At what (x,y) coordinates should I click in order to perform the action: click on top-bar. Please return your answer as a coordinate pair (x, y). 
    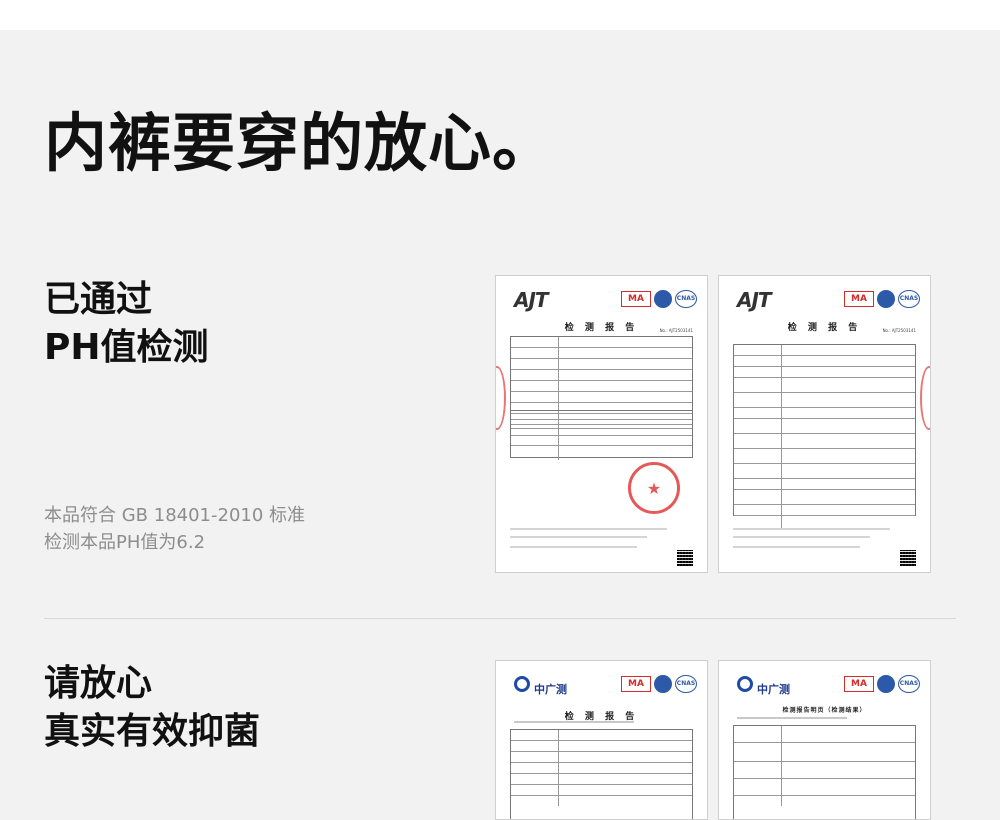
    Looking at the image, I should click on (500, 15).